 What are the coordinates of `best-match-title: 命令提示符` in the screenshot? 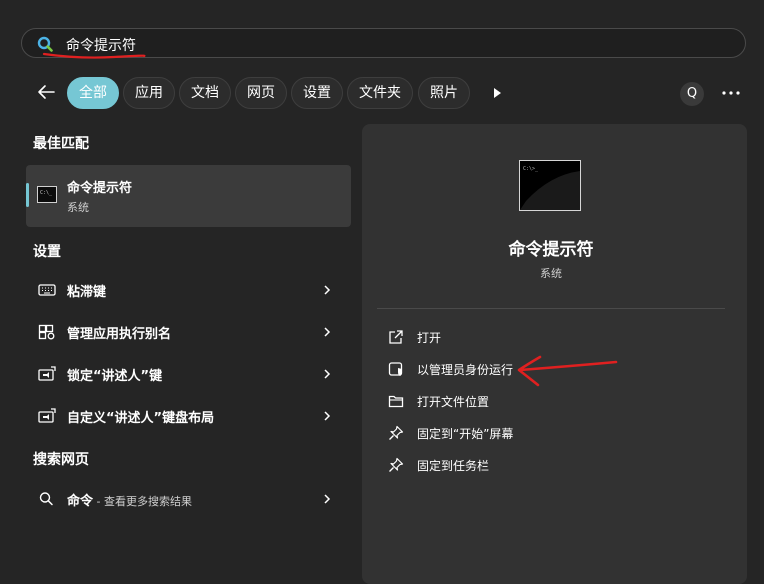 It's located at (100, 188).